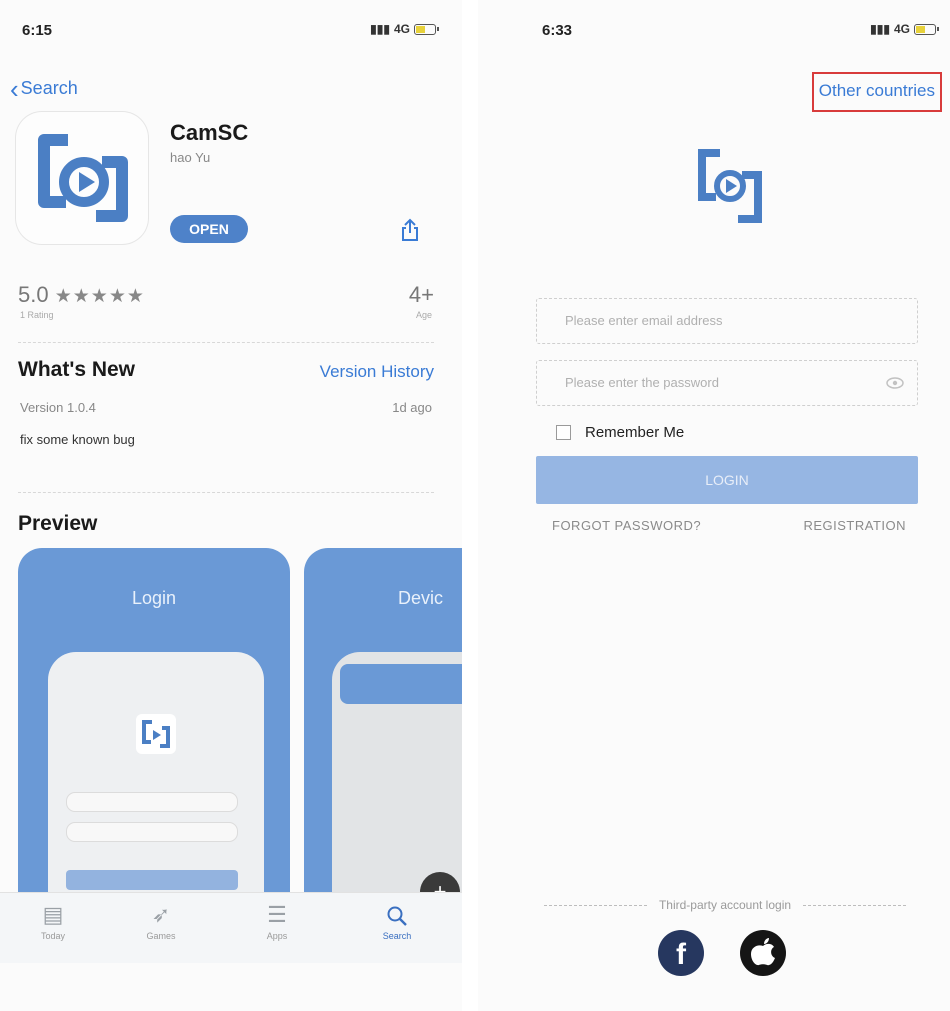 This screenshot has width=950, height=1011. I want to click on preview-logo-icon, so click(156, 734).